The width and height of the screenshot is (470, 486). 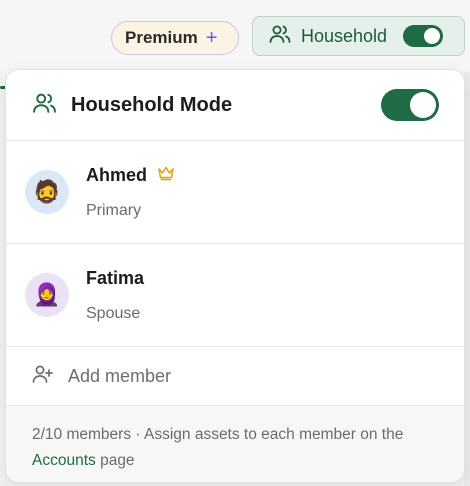 I want to click on premium-button: Premium +, so click(x=175, y=38).